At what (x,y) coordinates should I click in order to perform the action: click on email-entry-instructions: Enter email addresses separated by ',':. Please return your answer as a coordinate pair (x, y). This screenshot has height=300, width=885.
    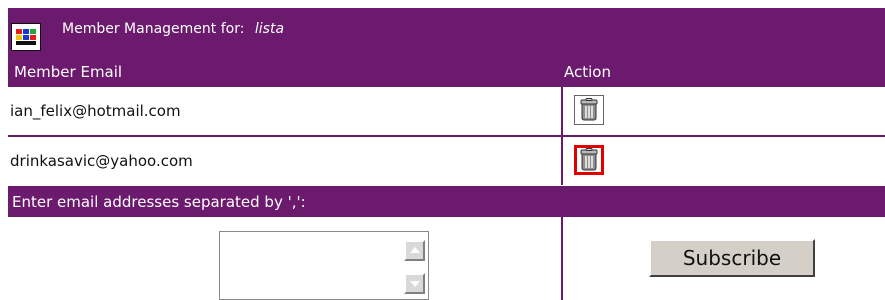
    Looking at the image, I should click on (446, 202).